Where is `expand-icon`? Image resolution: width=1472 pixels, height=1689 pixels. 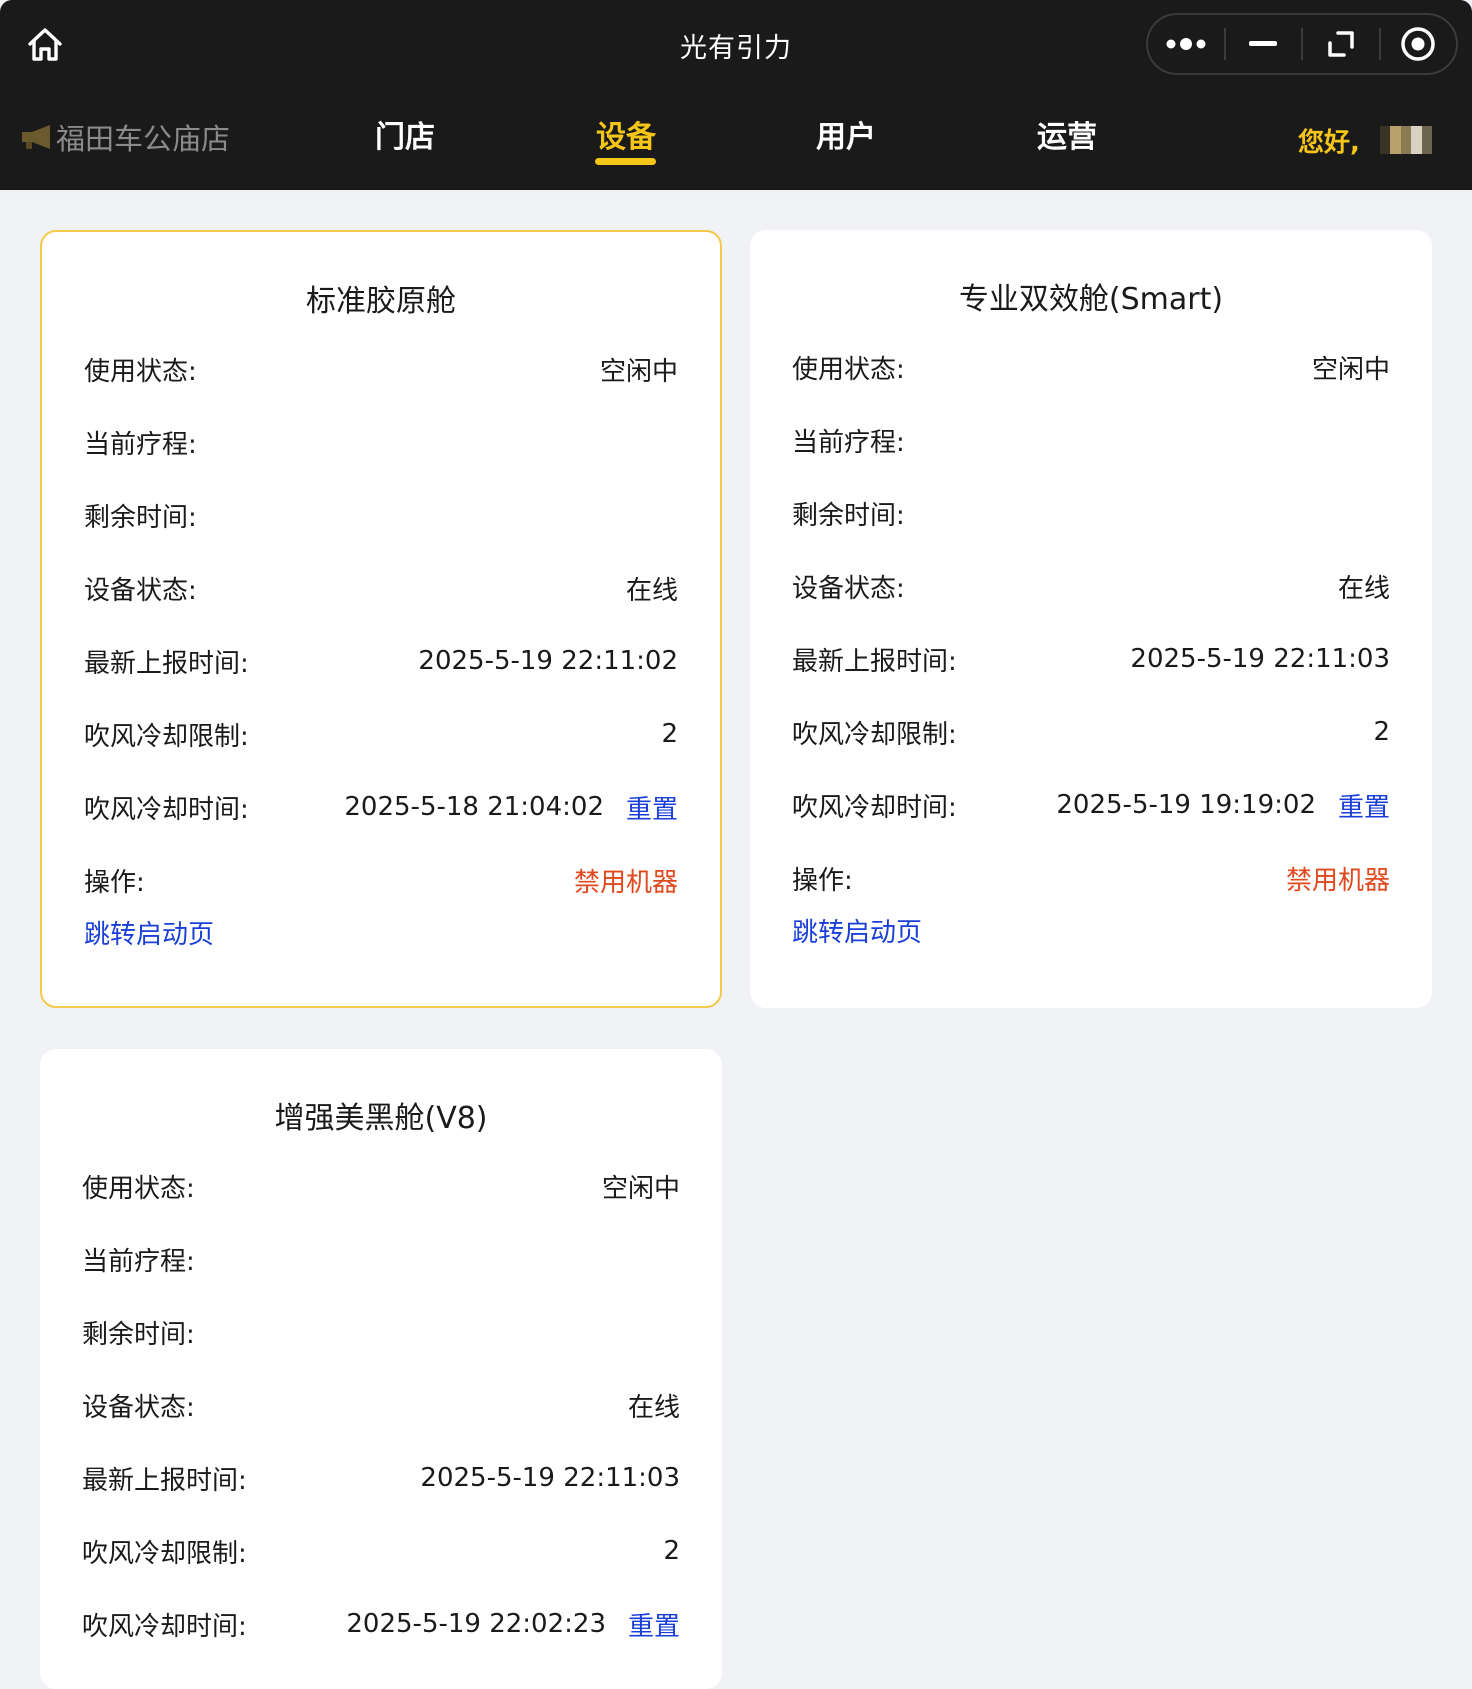
expand-icon is located at coordinates (1341, 44).